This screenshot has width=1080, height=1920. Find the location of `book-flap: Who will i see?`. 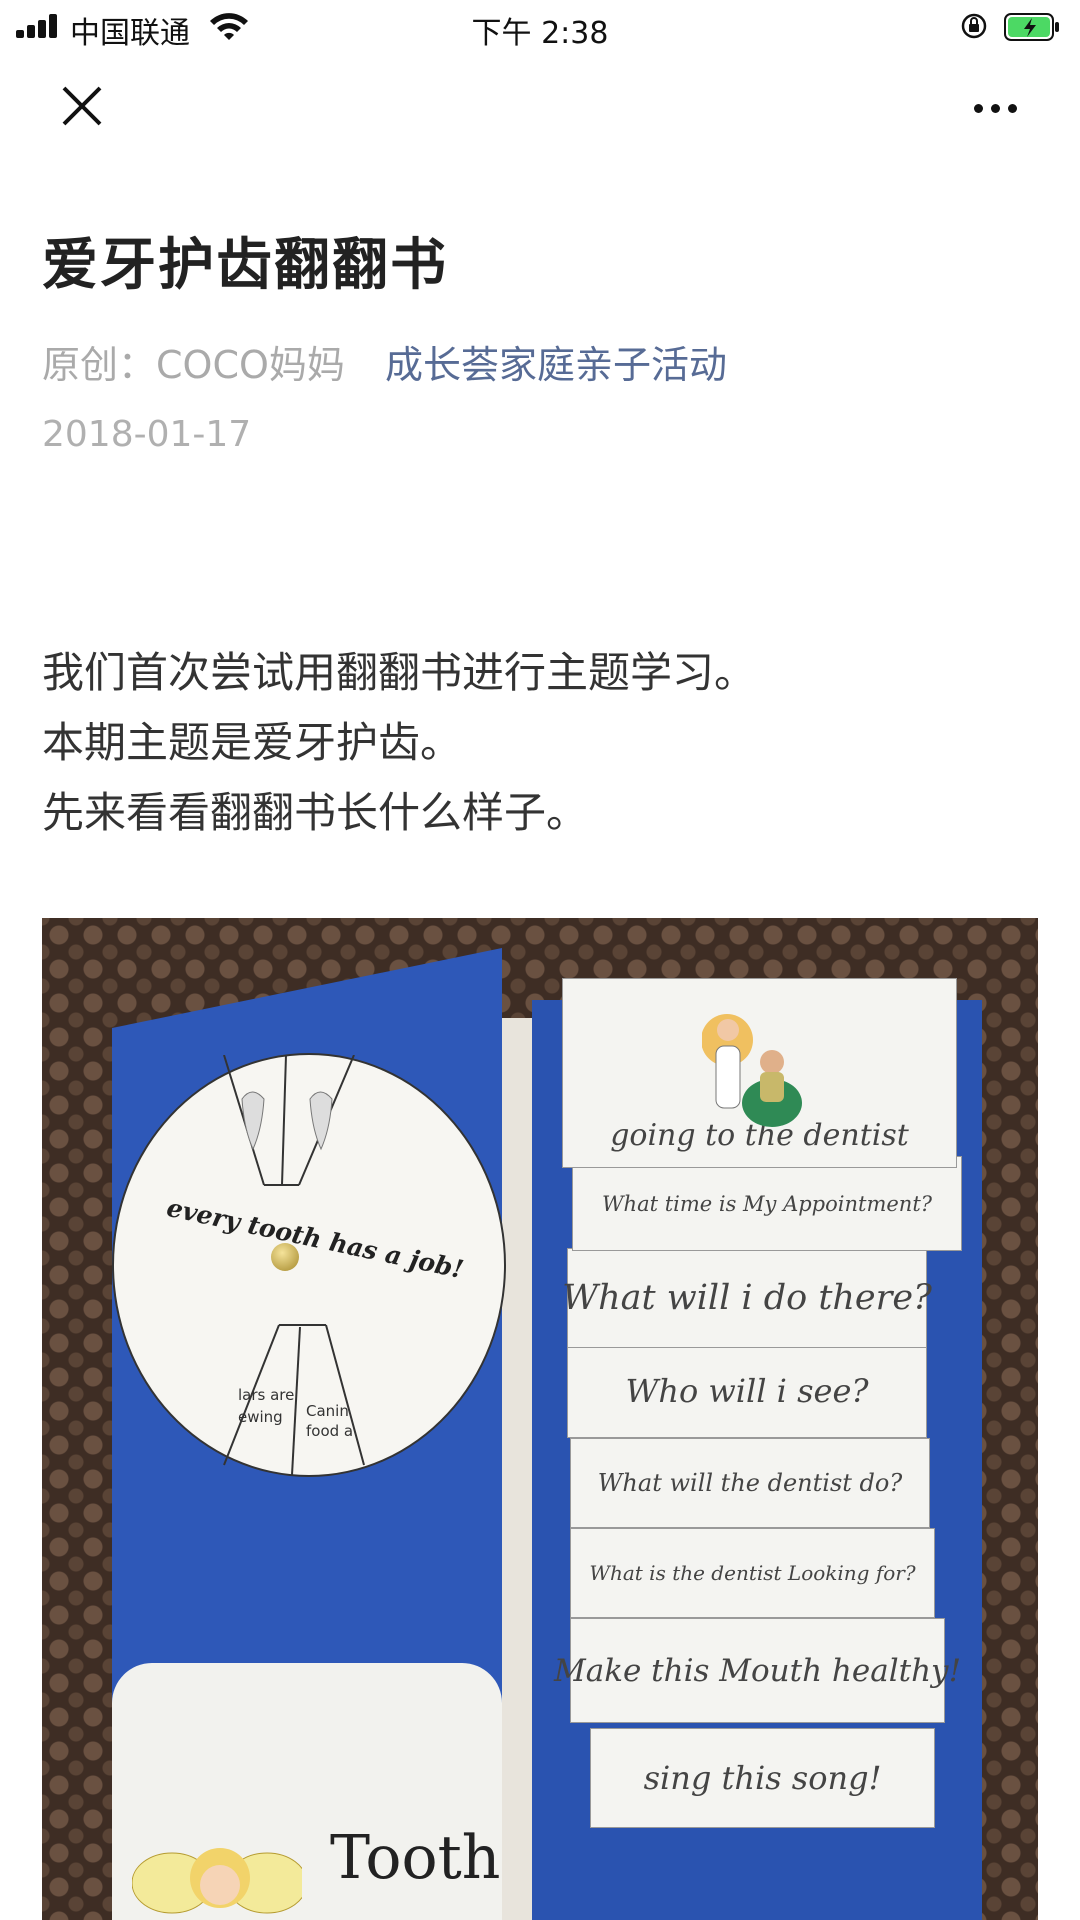

book-flap: Who will i see? is located at coordinates (747, 1390).